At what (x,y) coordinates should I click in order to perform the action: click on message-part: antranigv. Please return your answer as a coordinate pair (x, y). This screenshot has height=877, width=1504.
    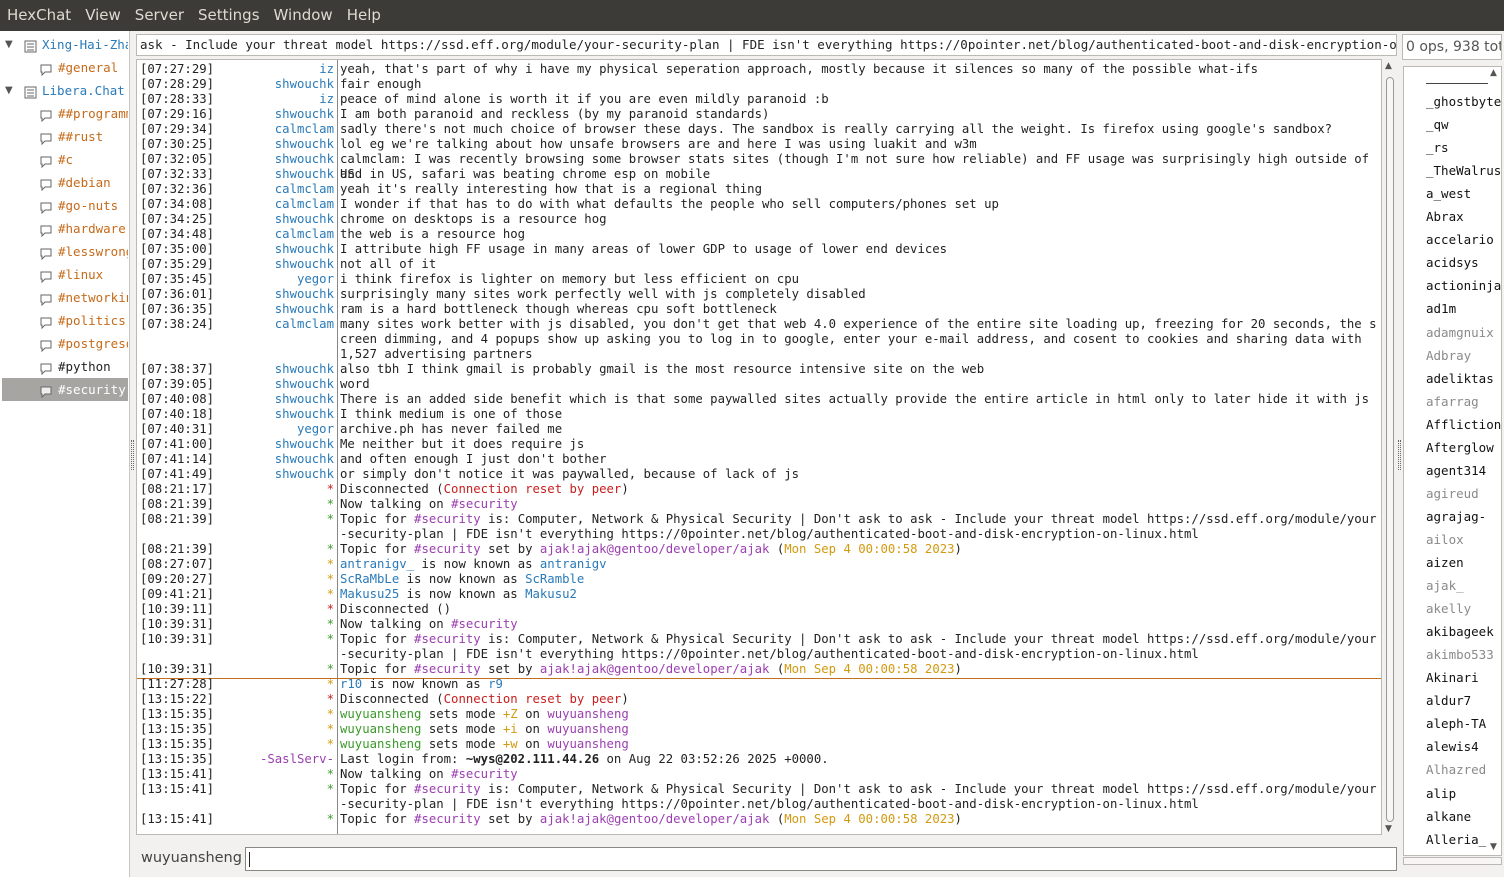
    Looking at the image, I should click on (573, 564).